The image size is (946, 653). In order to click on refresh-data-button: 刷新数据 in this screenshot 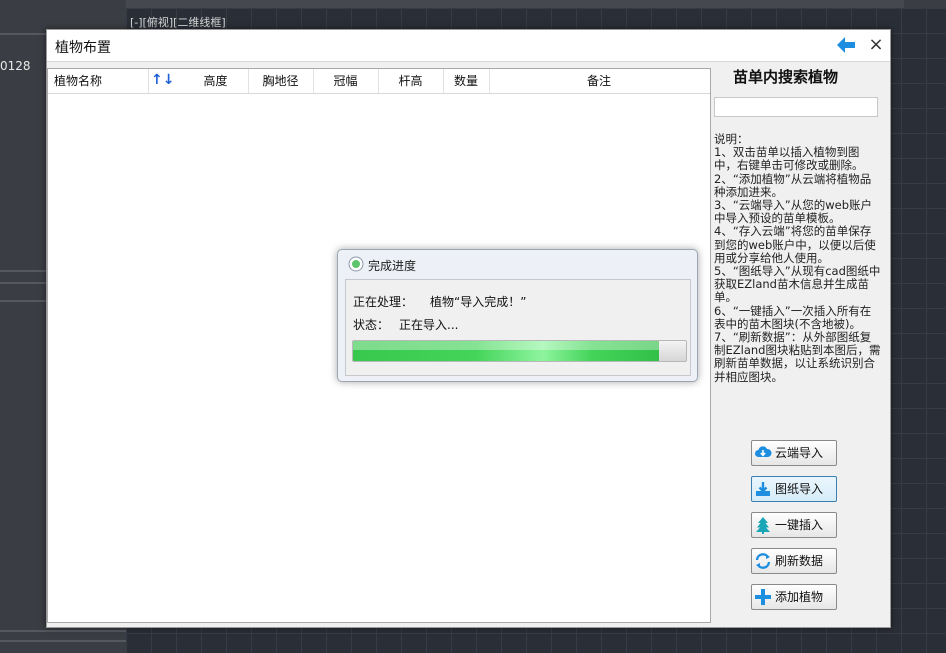, I will do `click(794, 561)`.